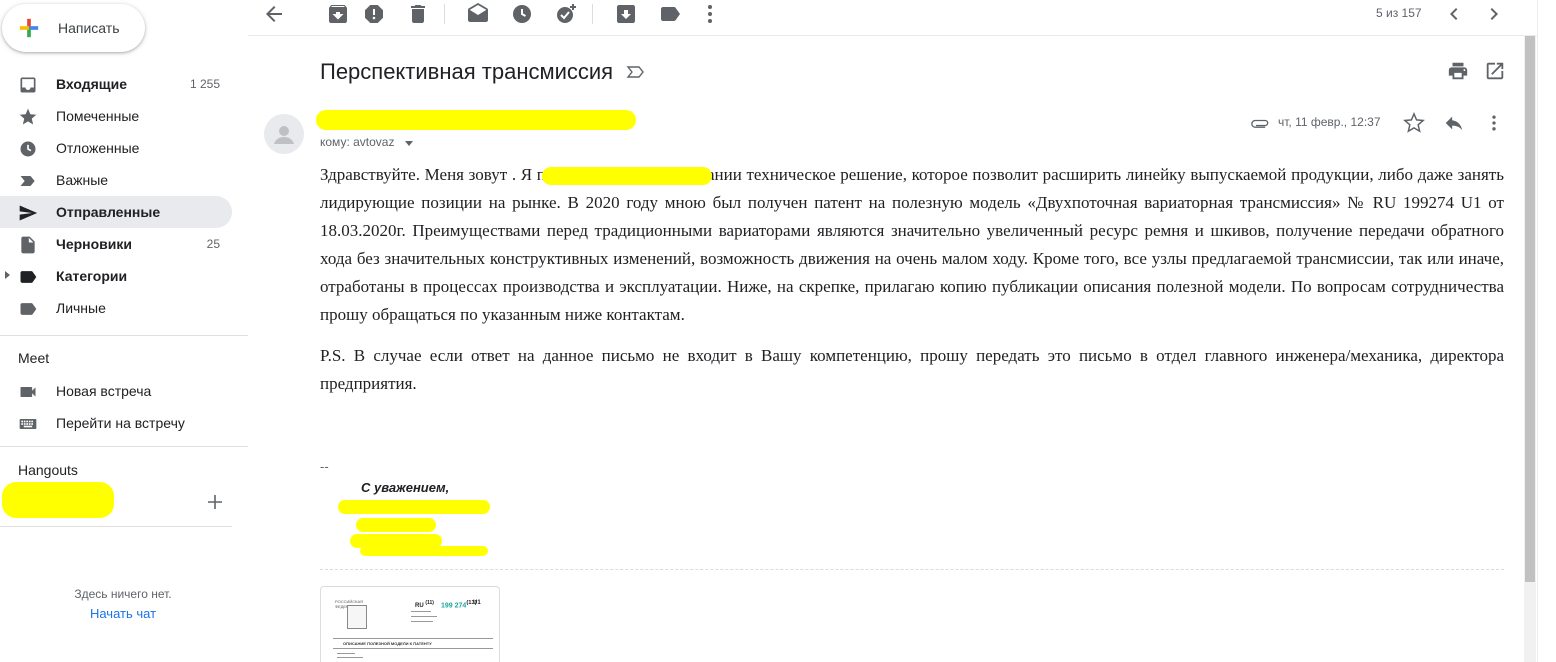 This screenshot has width=1556, height=662. I want to click on nav-label: Отправленные, so click(108, 212).